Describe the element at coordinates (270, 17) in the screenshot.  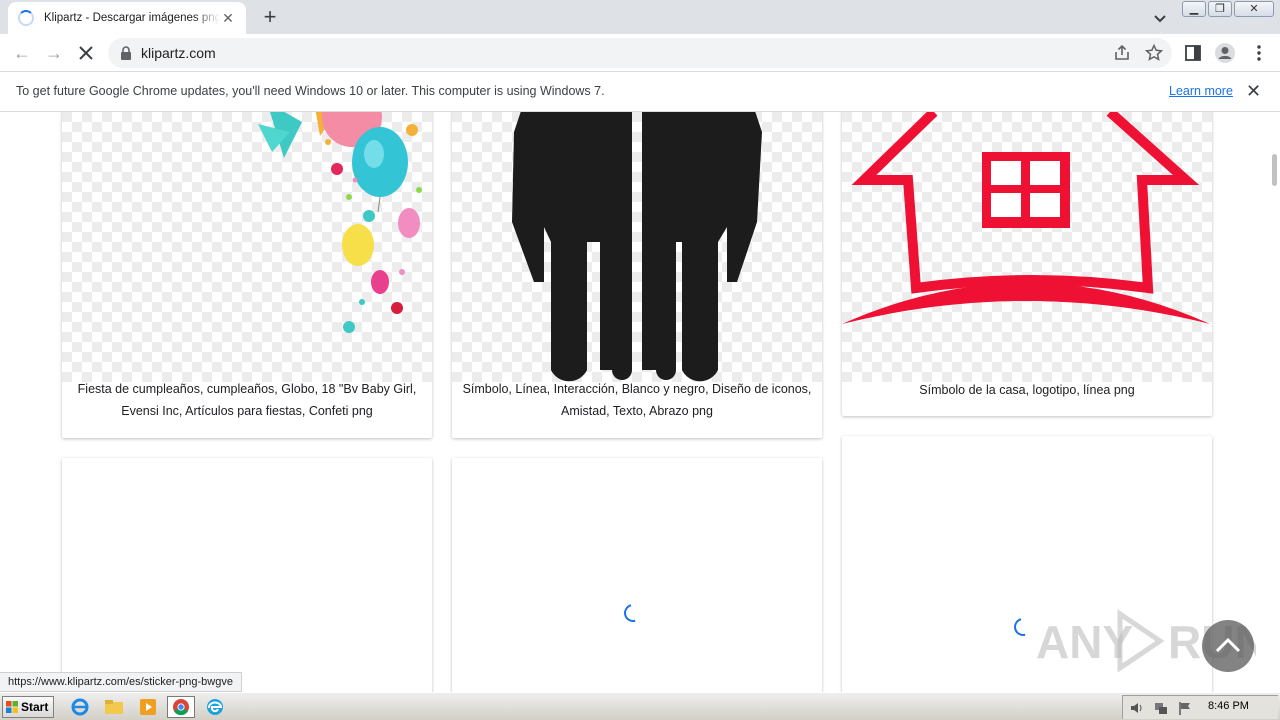
I see `new-tab-button: +` at that location.